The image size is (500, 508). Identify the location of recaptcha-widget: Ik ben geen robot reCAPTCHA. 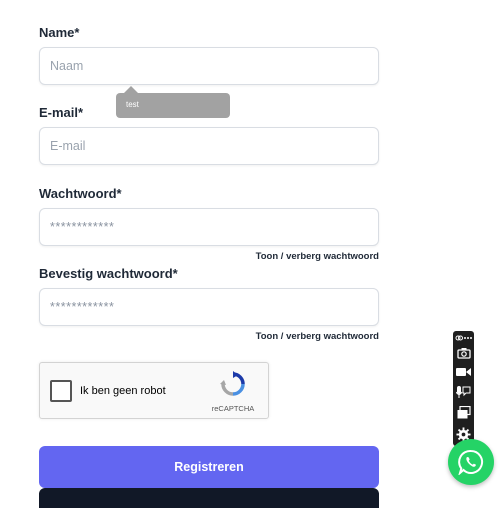
(154, 390).